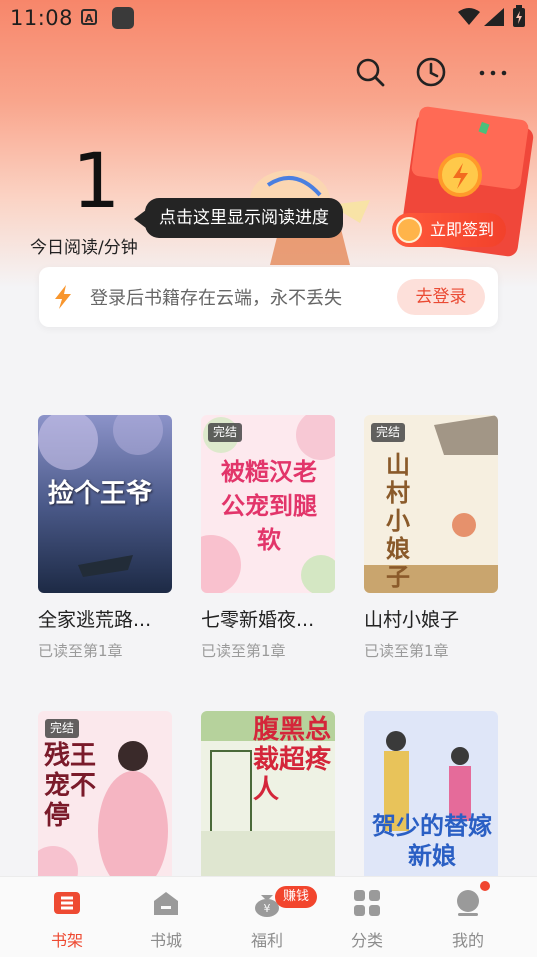  I want to click on battery-icon, so click(519, 16).